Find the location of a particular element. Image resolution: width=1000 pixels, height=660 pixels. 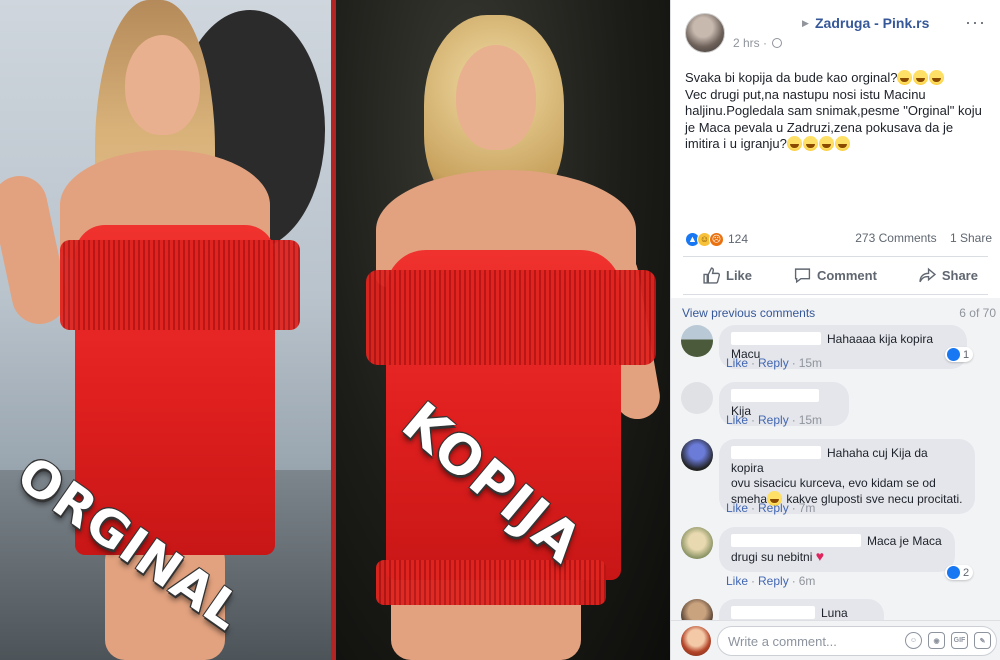

comment-bubble-icon is located at coordinates (802, 275).